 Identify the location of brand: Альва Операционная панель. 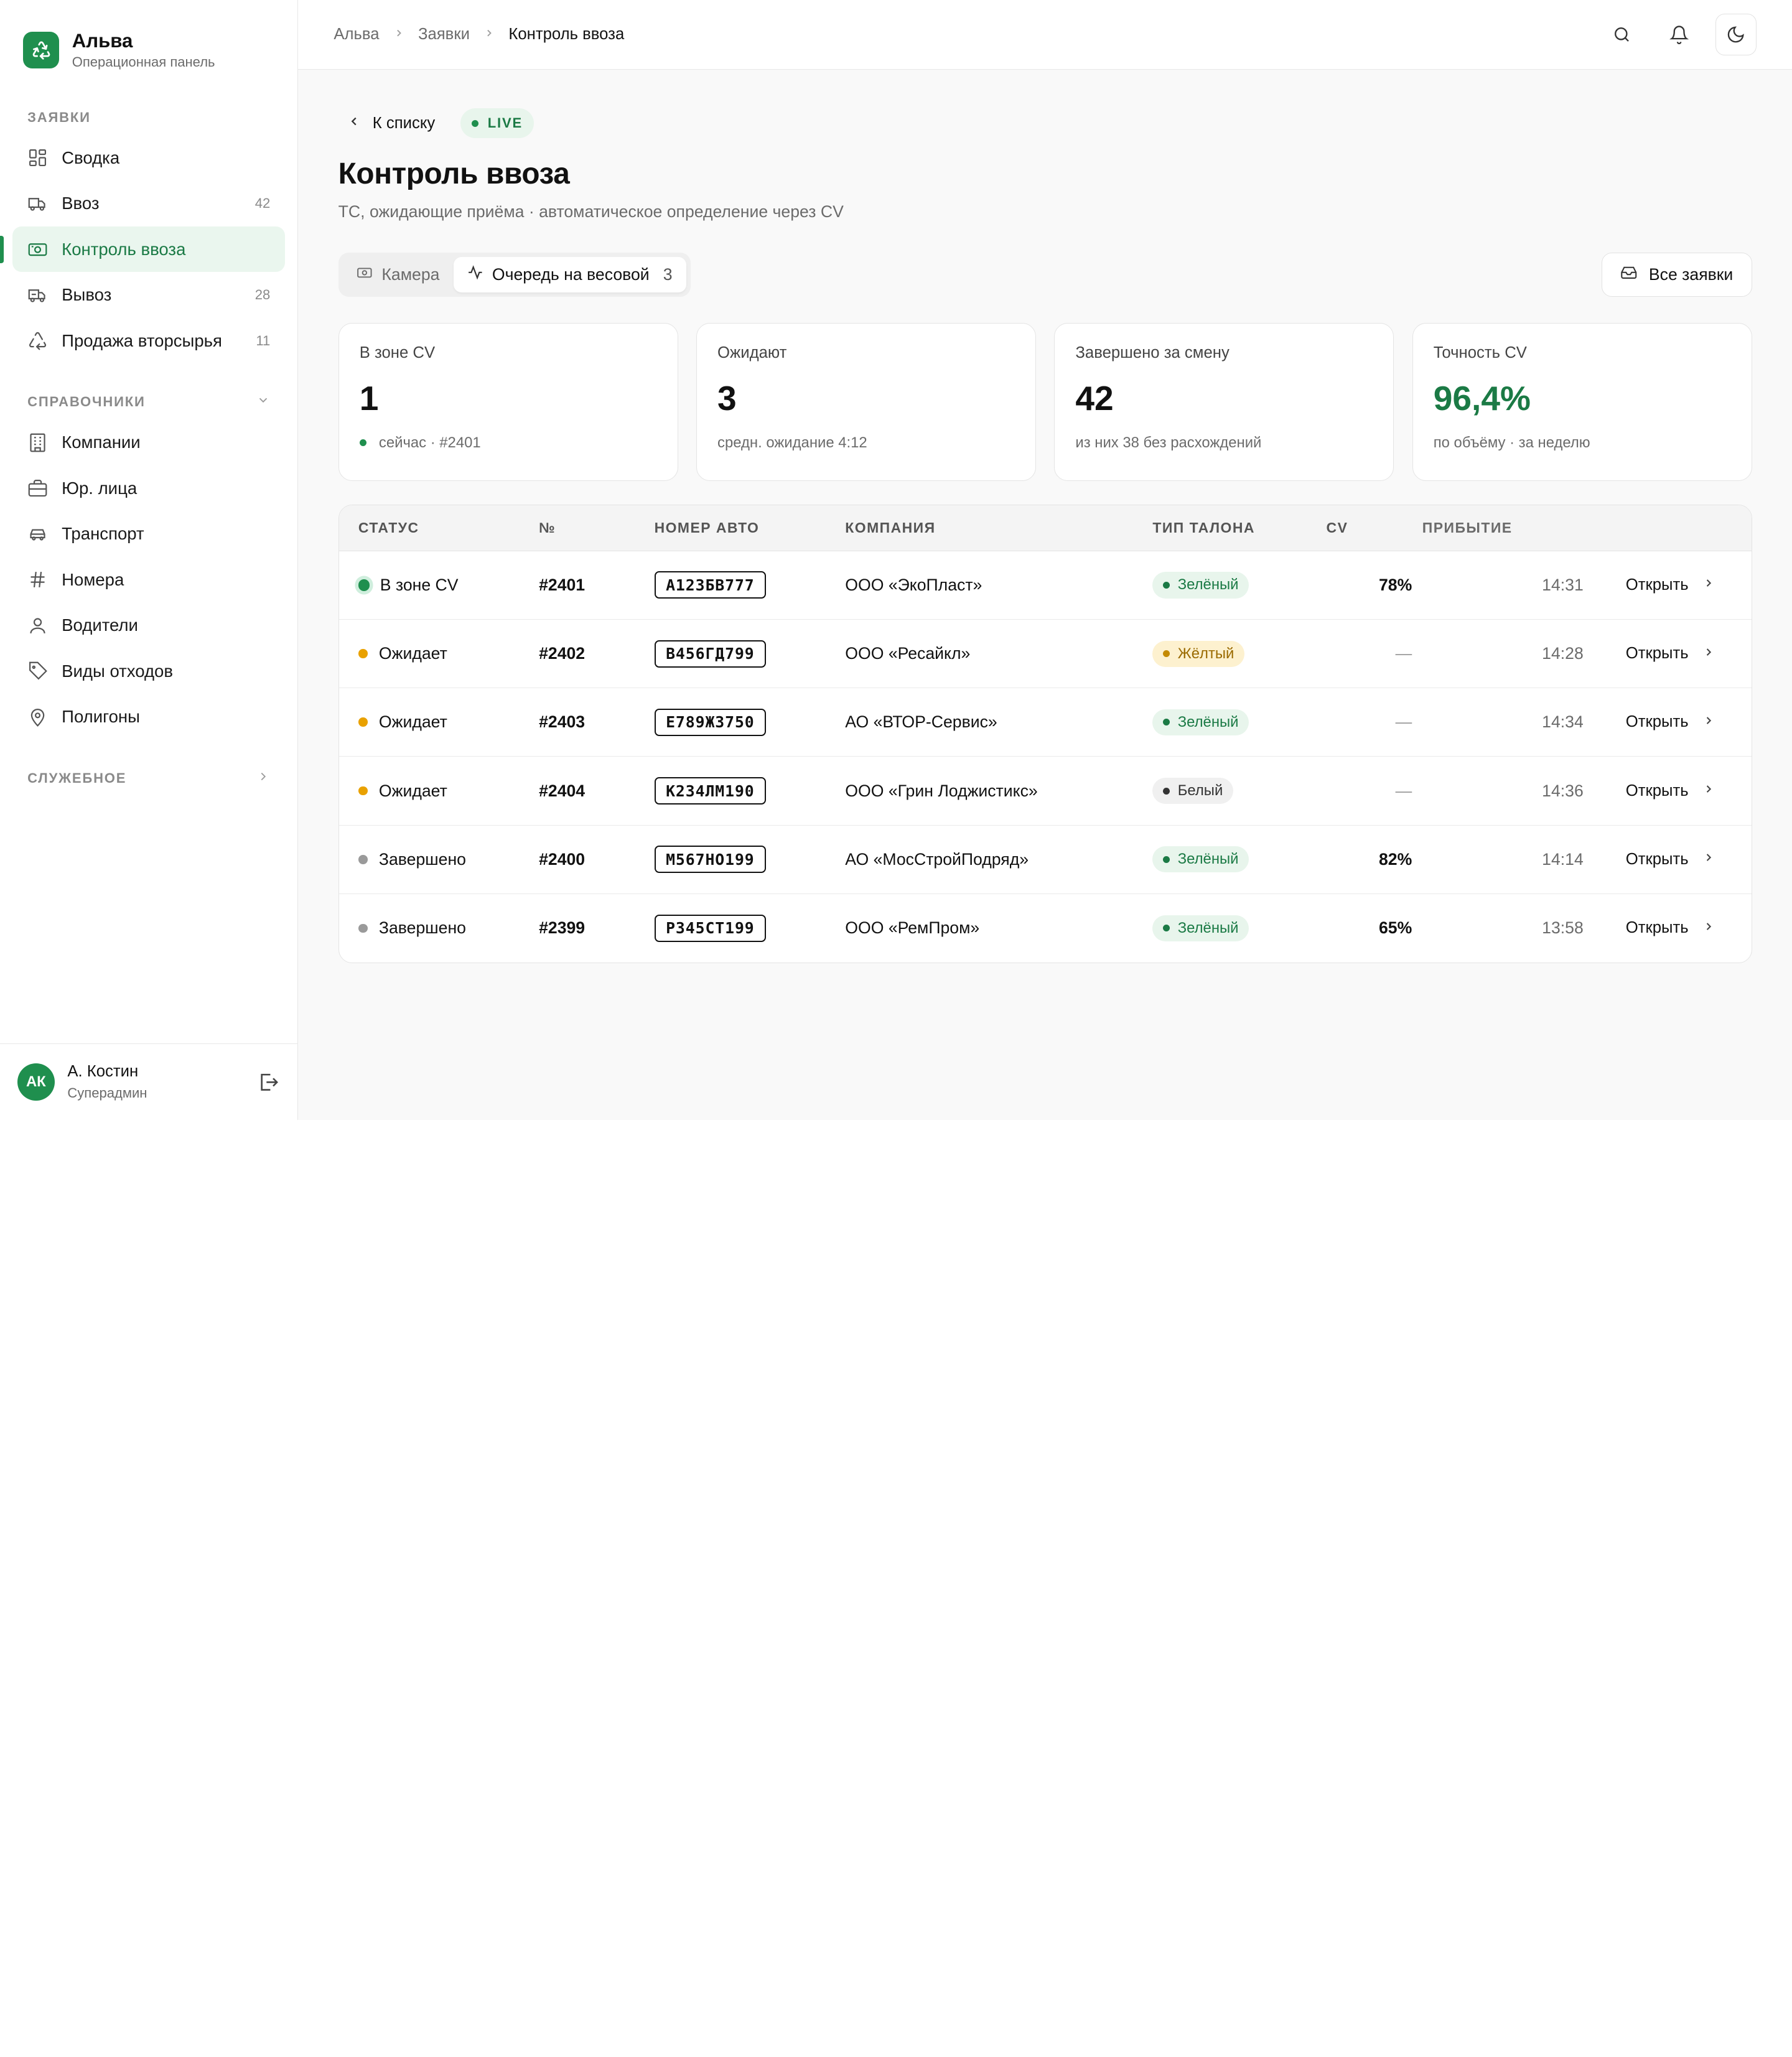
(149, 36).